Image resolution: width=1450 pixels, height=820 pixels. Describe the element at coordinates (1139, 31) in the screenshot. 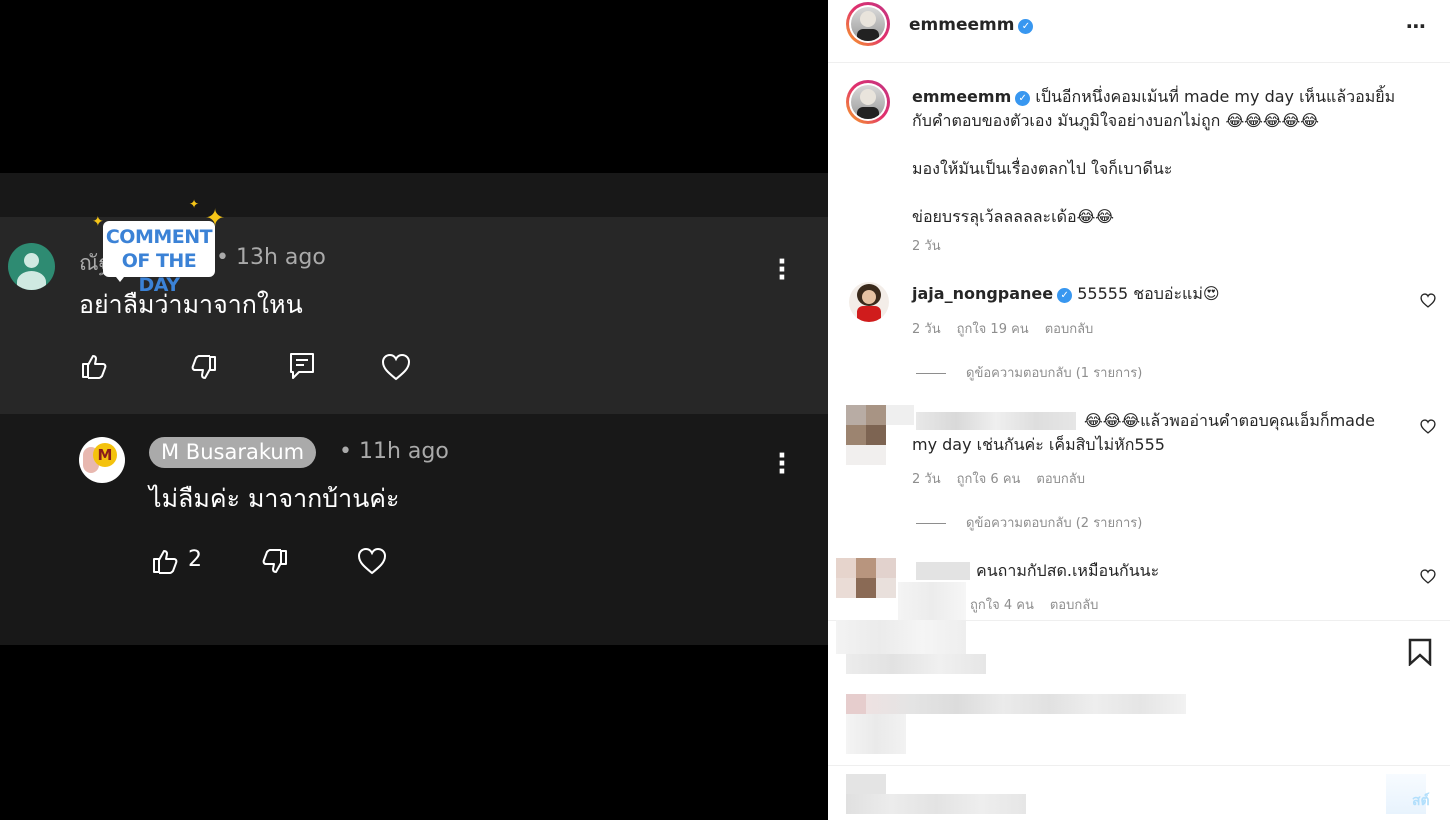

I see `post-header: emmeemm ✓ ⋯` at that location.